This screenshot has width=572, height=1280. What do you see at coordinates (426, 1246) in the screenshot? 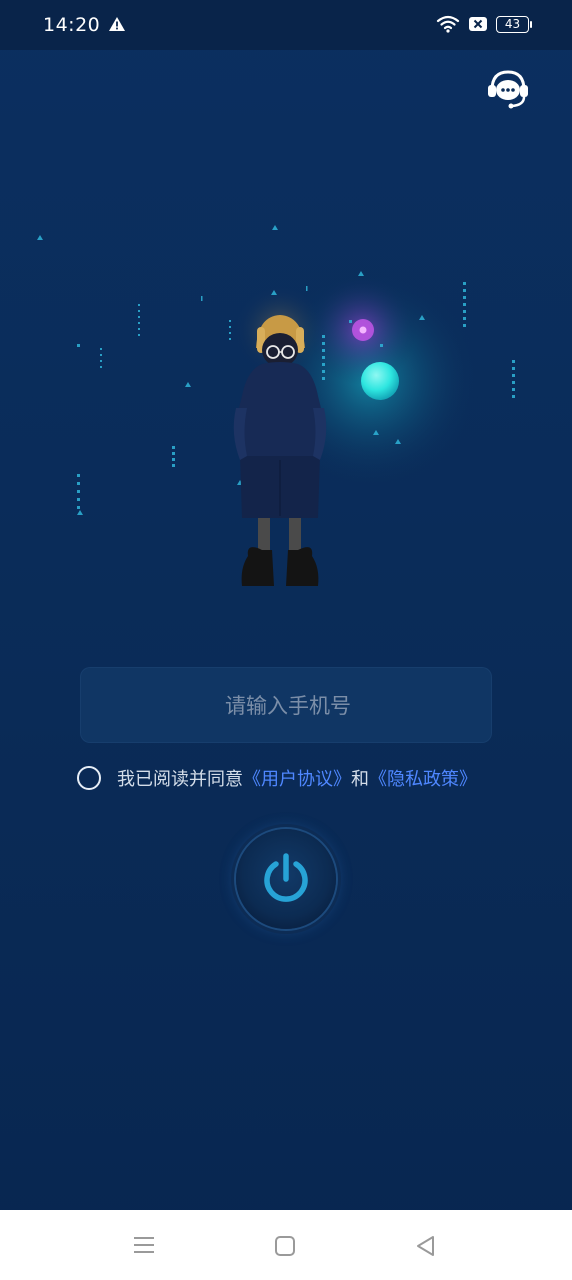
I see `back-icon` at bounding box center [426, 1246].